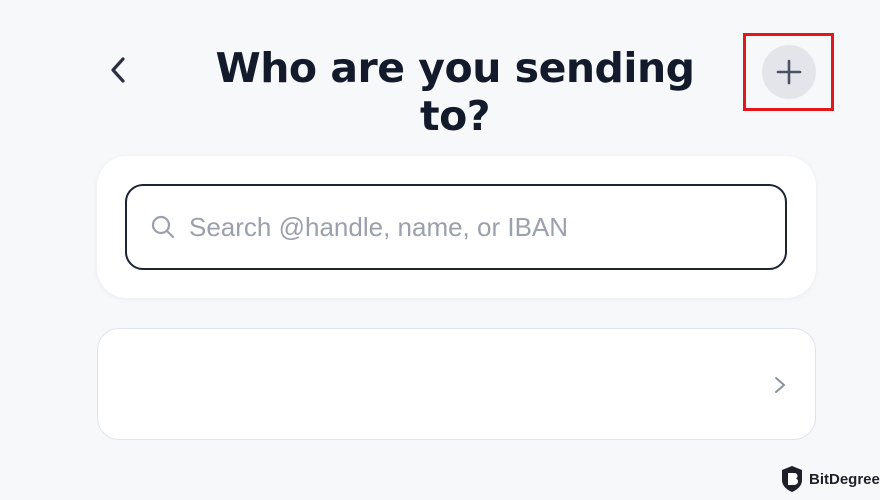  What do you see at coordinates (469, 227) in the screenshot?
I see `search-input` at bounding box center [469, 227].